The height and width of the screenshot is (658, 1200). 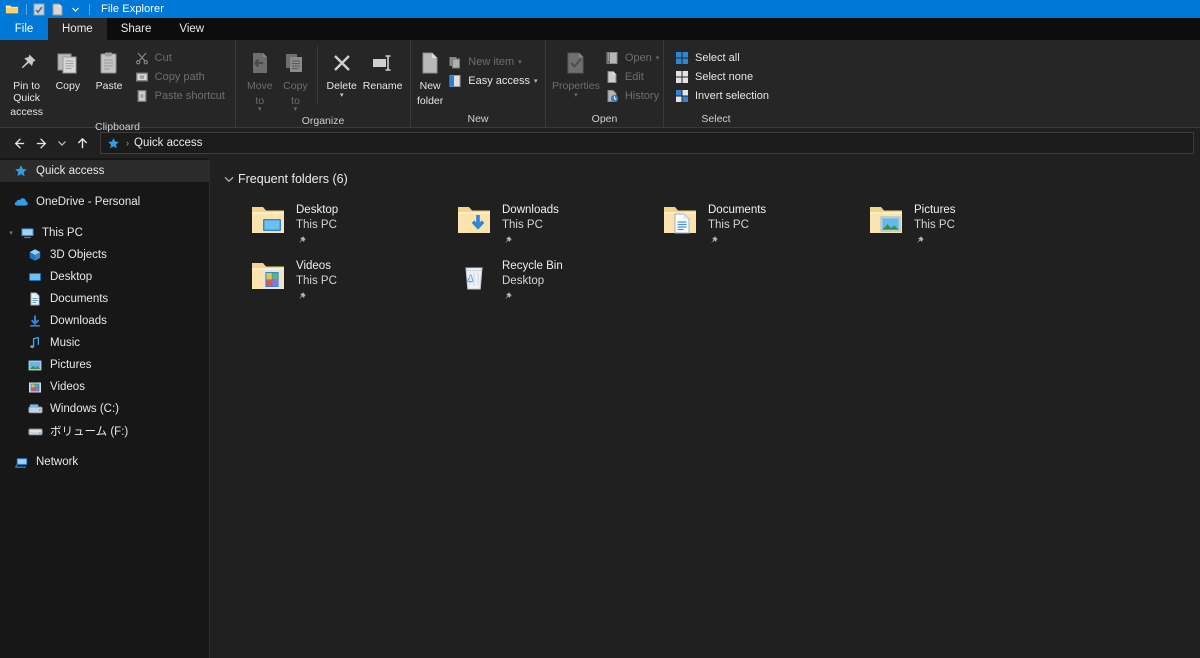 I want to click on sidebar-item-network: Network, so click(x=104, y=462).